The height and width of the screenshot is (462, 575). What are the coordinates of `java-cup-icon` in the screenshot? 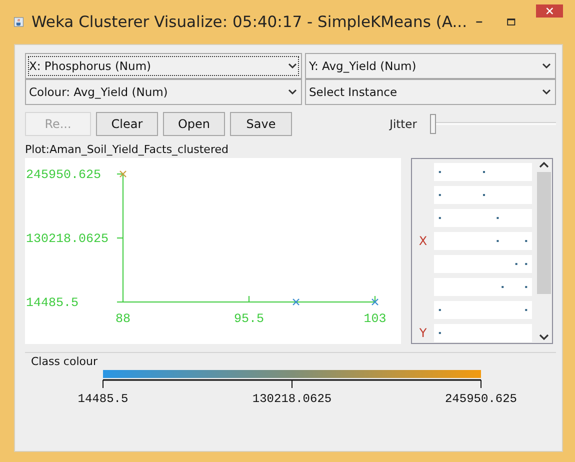 It's located at (19, 22).